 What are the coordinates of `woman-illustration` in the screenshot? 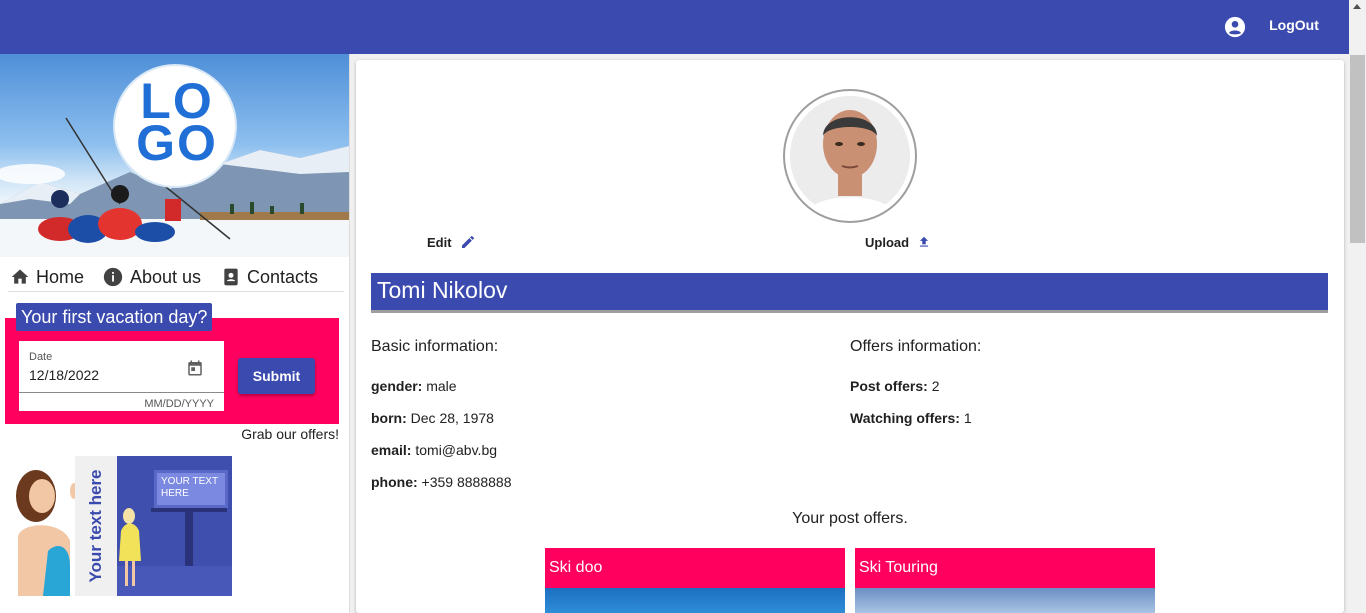 It's located at (47, 533).